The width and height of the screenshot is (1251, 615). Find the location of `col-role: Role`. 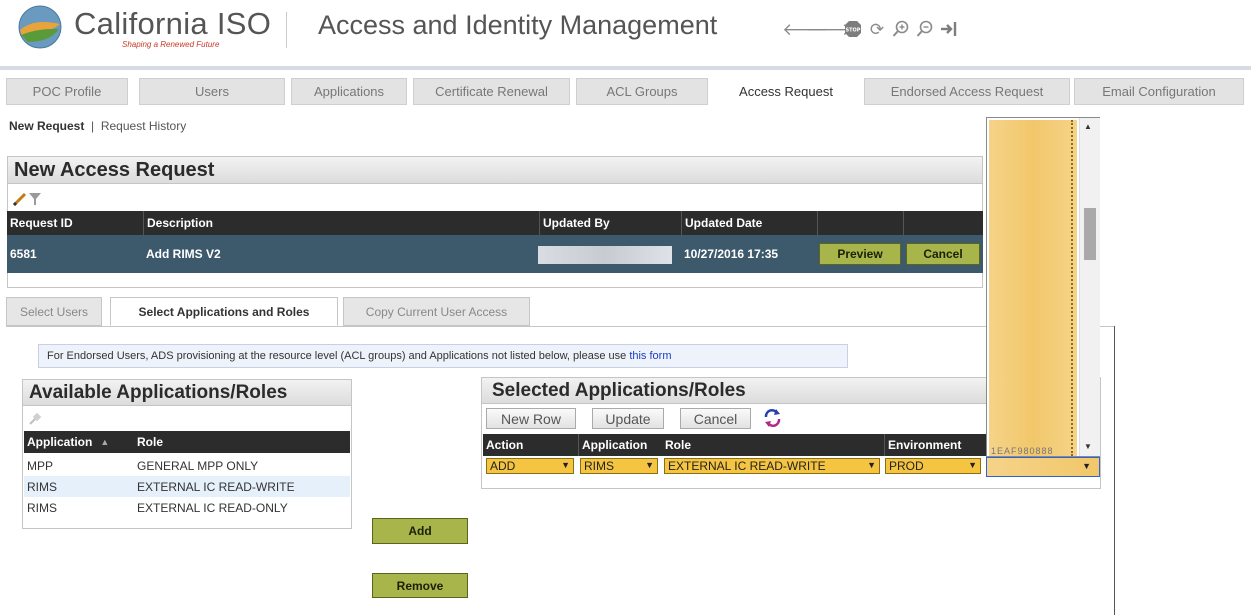

col-role: Role is located at coordinates (150, 442).